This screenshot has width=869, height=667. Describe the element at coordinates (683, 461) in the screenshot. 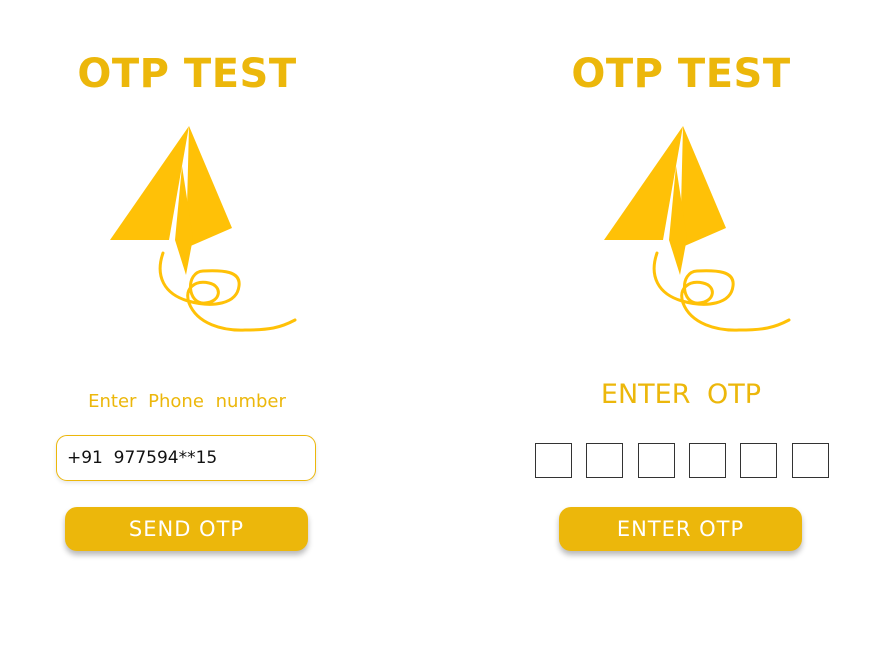

I see `otp-input-group` at that location.